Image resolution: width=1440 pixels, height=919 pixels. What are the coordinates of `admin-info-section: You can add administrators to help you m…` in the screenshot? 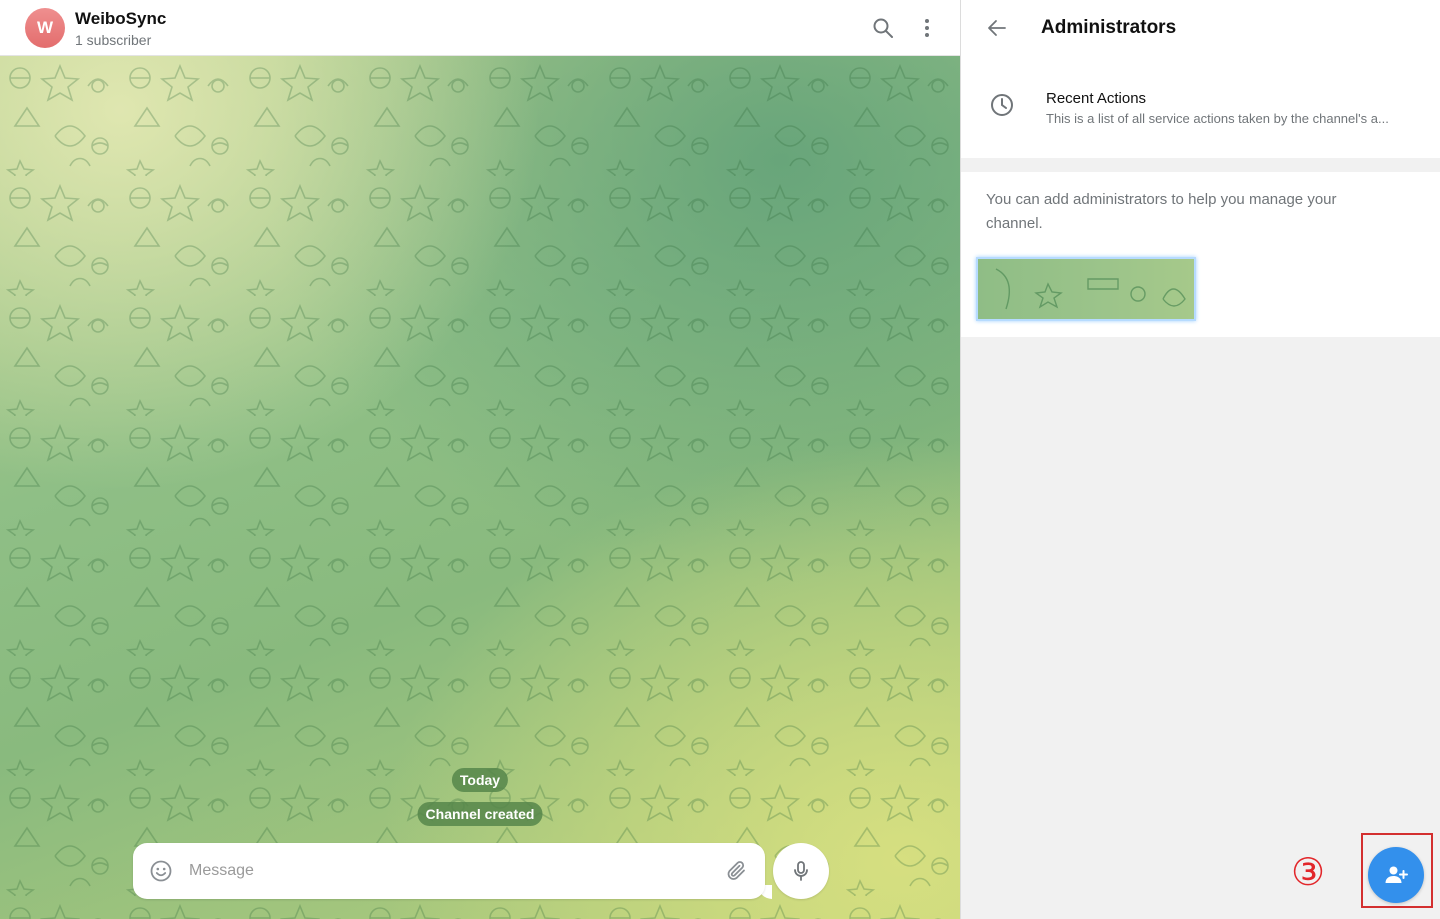 It's located at (1200, 254).